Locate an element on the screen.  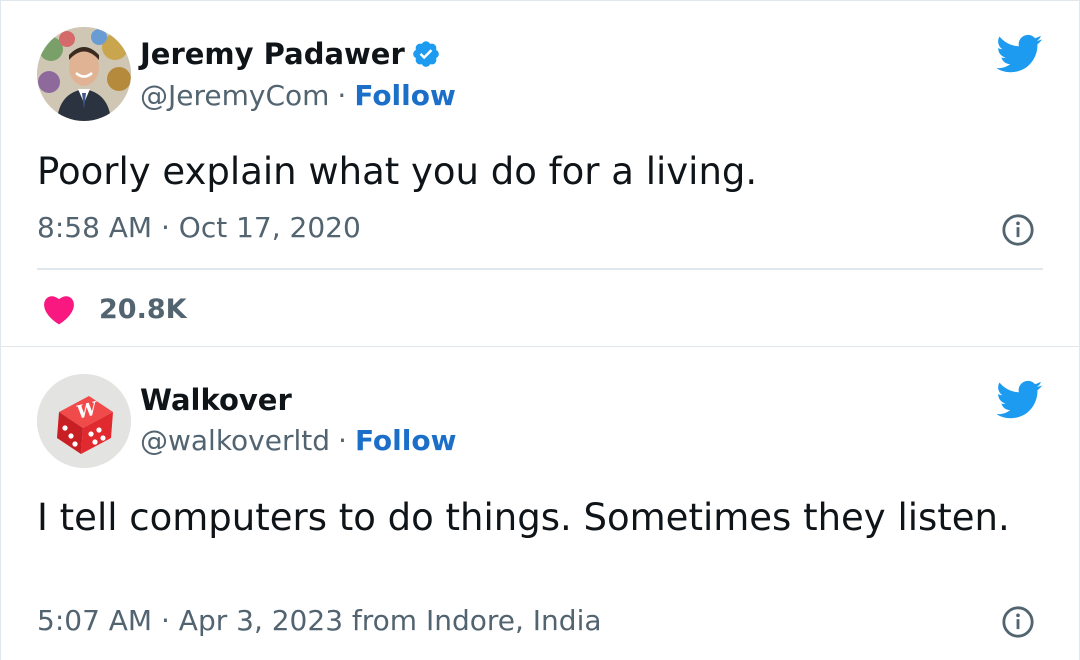
display-name: Walkover is located at coordinates (216, 400).